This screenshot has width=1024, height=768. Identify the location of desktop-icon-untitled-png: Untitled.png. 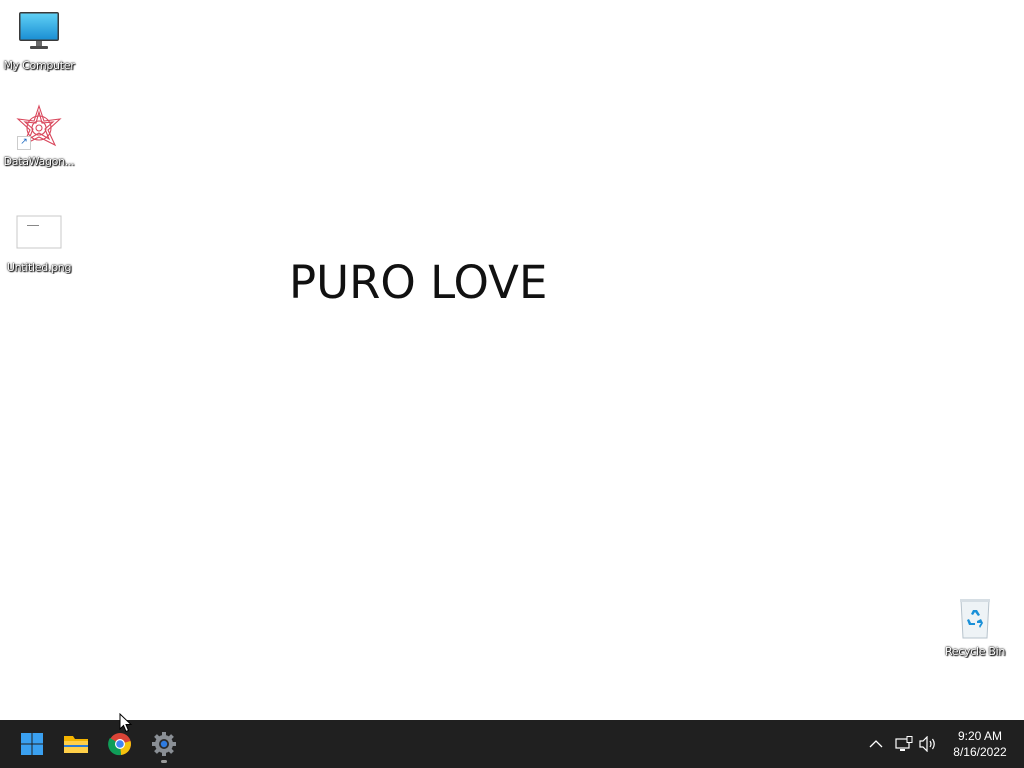
(39, 242).